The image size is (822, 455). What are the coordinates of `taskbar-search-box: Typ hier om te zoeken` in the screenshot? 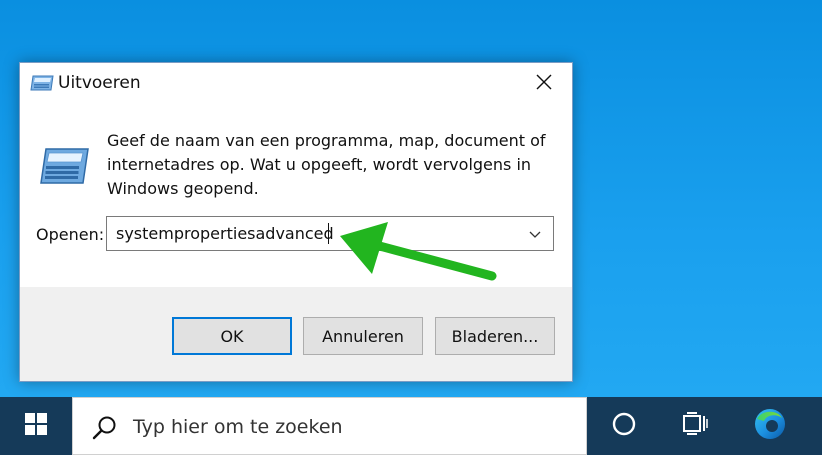 It's located at (329, 426).